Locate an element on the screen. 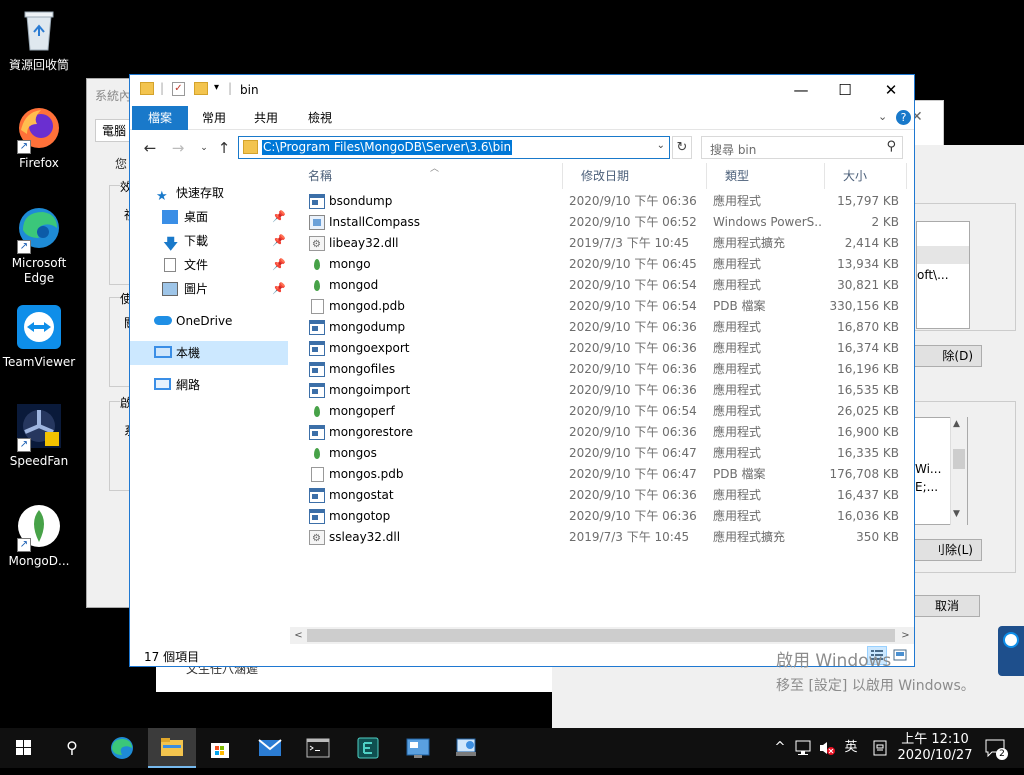  nav-item-downloads: 🡇 下載 📌 is located at coordinates (209, 241).